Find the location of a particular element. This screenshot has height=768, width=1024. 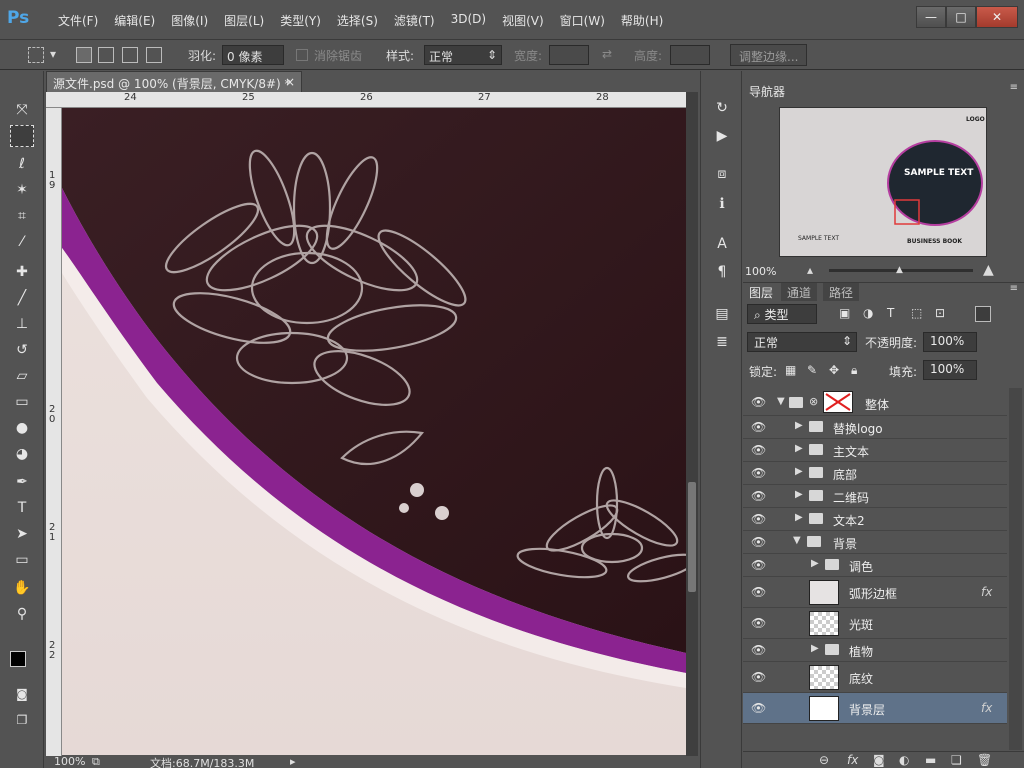

fill-input: 100% is located at coordinates (950, 370).